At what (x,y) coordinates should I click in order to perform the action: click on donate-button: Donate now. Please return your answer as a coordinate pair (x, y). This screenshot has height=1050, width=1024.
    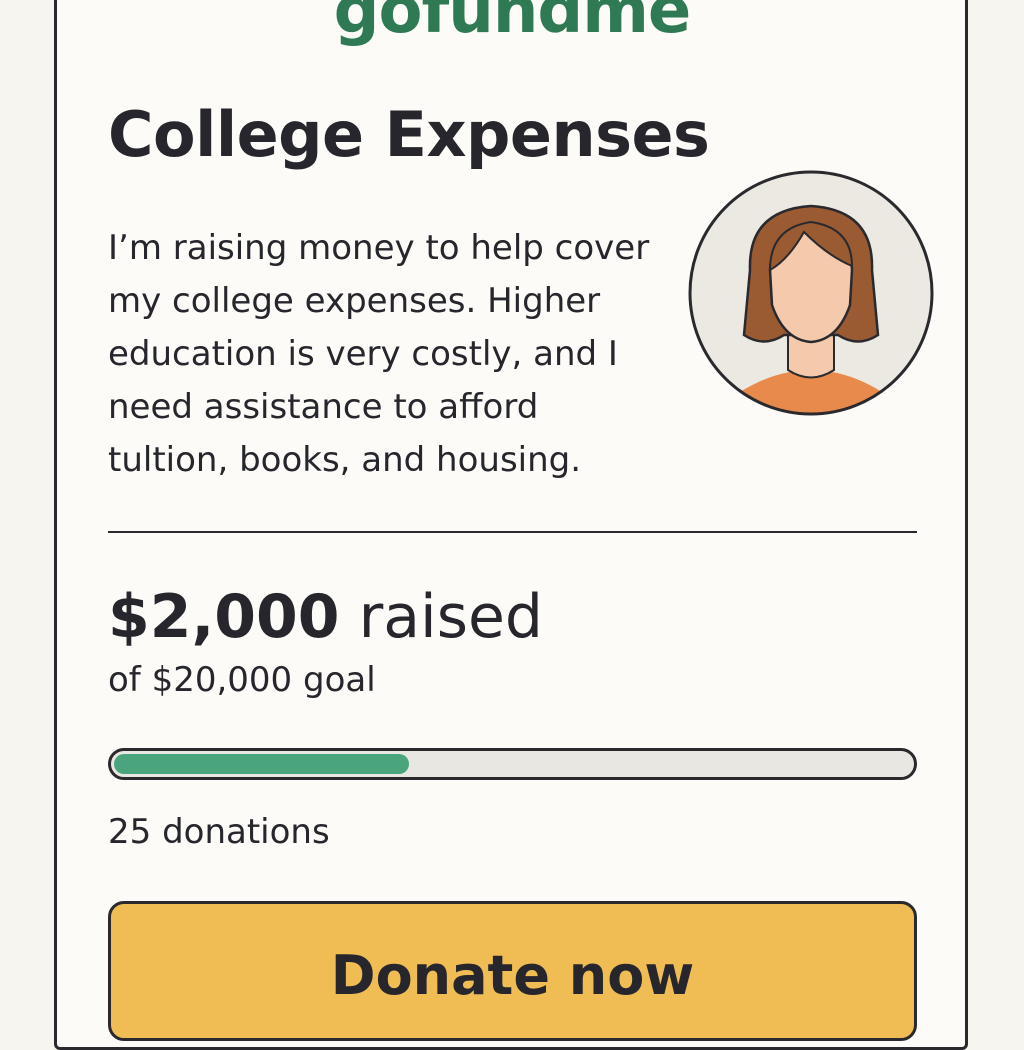
    Looking at the image, I should click on (512, 971).